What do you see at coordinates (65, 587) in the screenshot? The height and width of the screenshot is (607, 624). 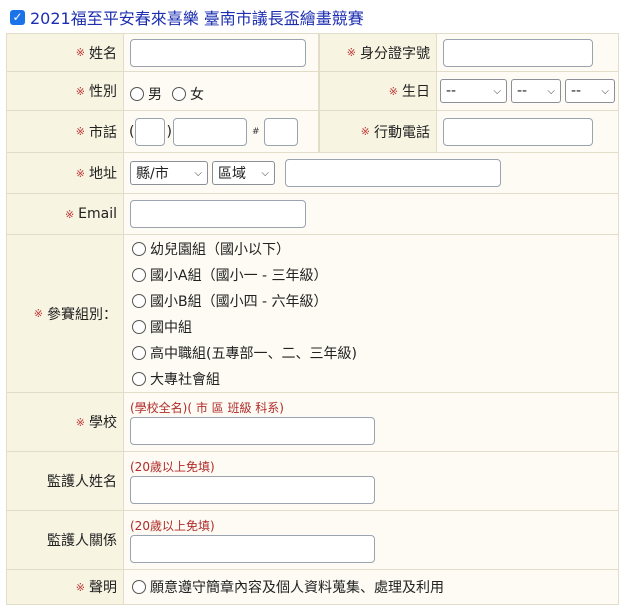 I see `declaration-label-cell: ※ 聲明` at bounding box center [65, 587].